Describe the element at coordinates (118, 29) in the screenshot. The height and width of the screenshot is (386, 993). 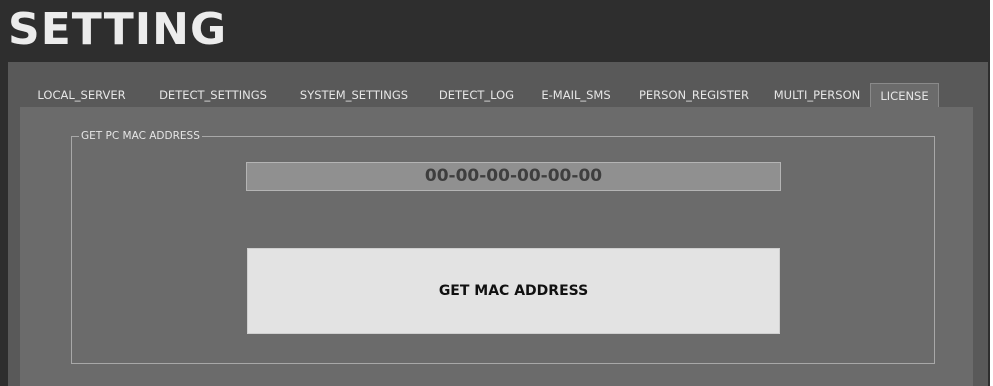
I see `page-title: SETTING` at that location.